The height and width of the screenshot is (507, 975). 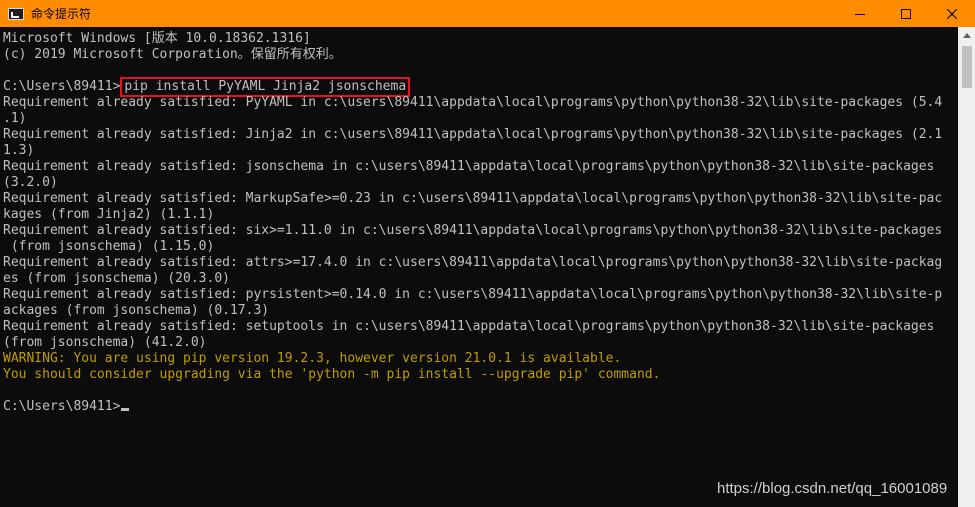 What do you see at coordinates (480, 407) in the screenshot?
I see `console-line: C:\Users\89411>` at bounding box center [480, 407].